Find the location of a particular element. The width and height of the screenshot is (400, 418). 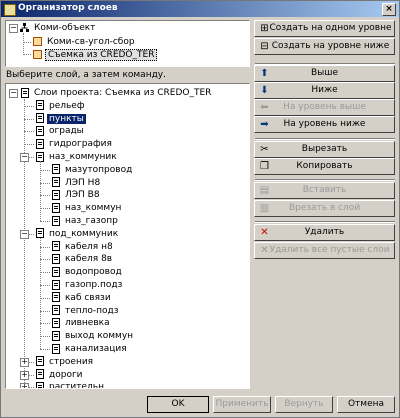

insert-layer-icon: ▥ is located at coordinates (264, 208).